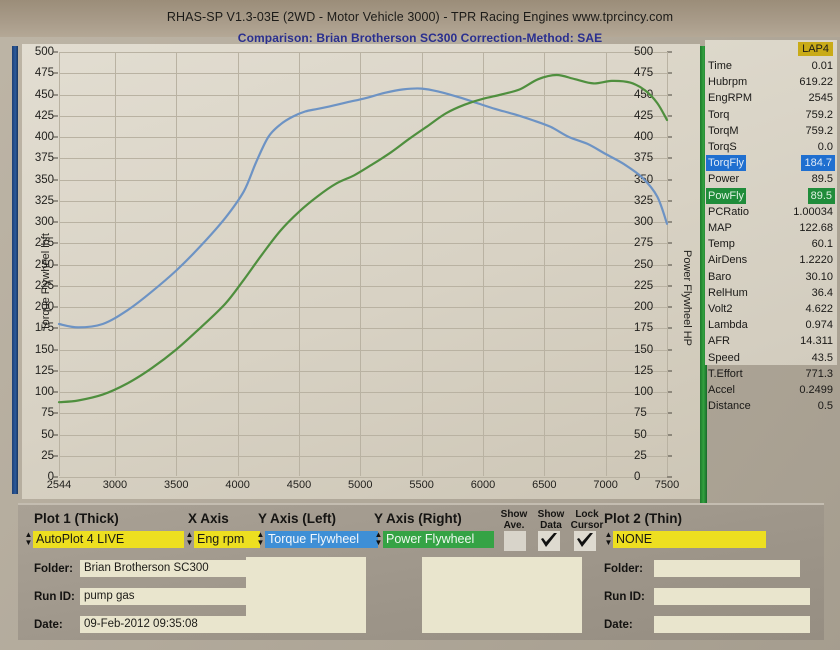 The image size is (840, 650). What do you see at coordinates (819, 373) in the screenshot?
I see `data-row-value: 771.3` at bounding box center [819, 373].